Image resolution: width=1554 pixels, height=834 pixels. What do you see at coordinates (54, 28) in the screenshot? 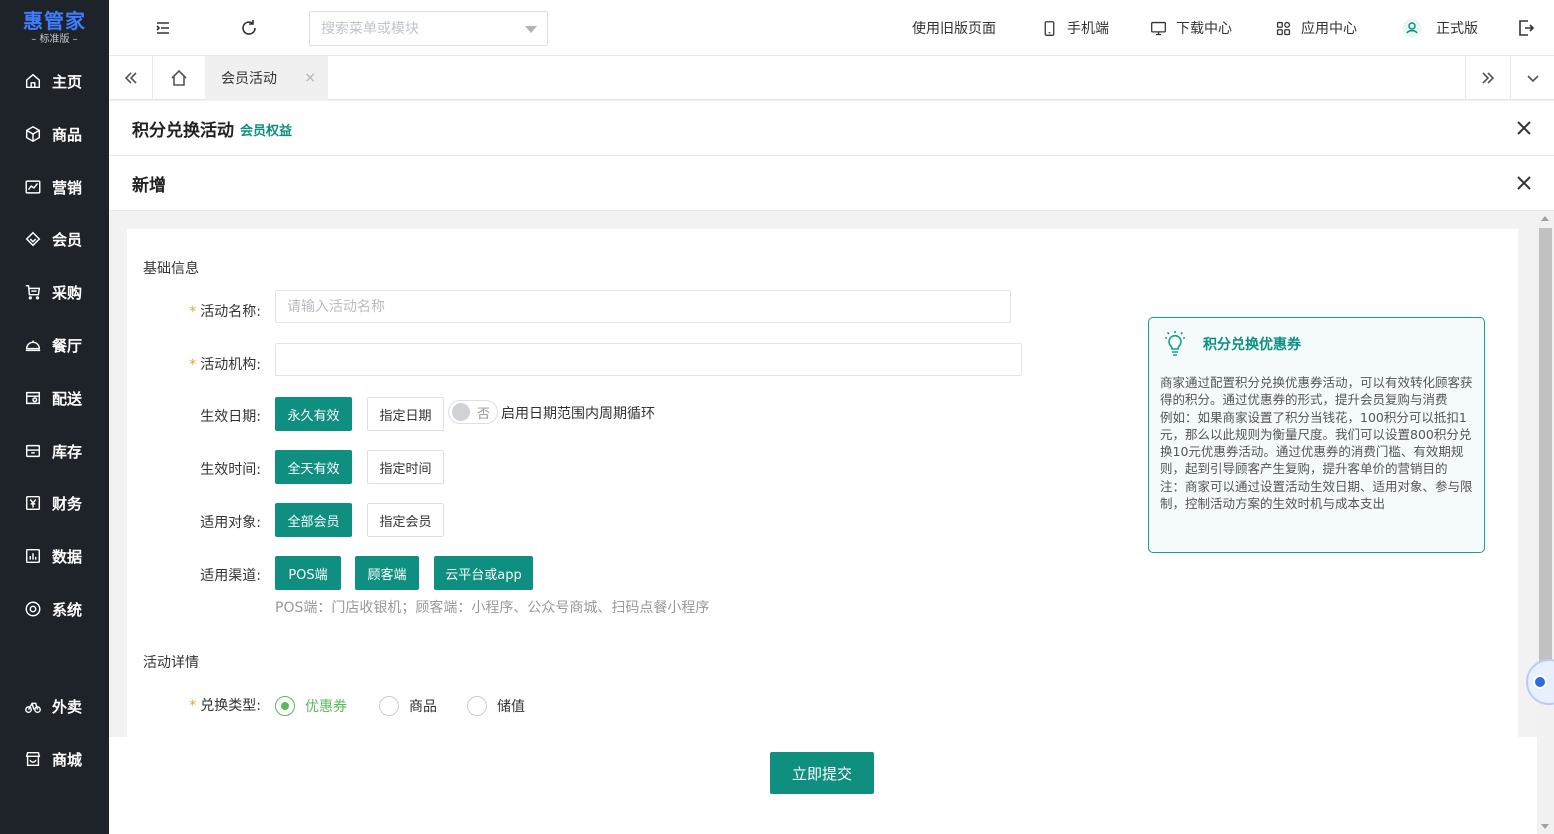
I see `logo: 惠管家 – 标准版 –` at bounding box center [54, 28].